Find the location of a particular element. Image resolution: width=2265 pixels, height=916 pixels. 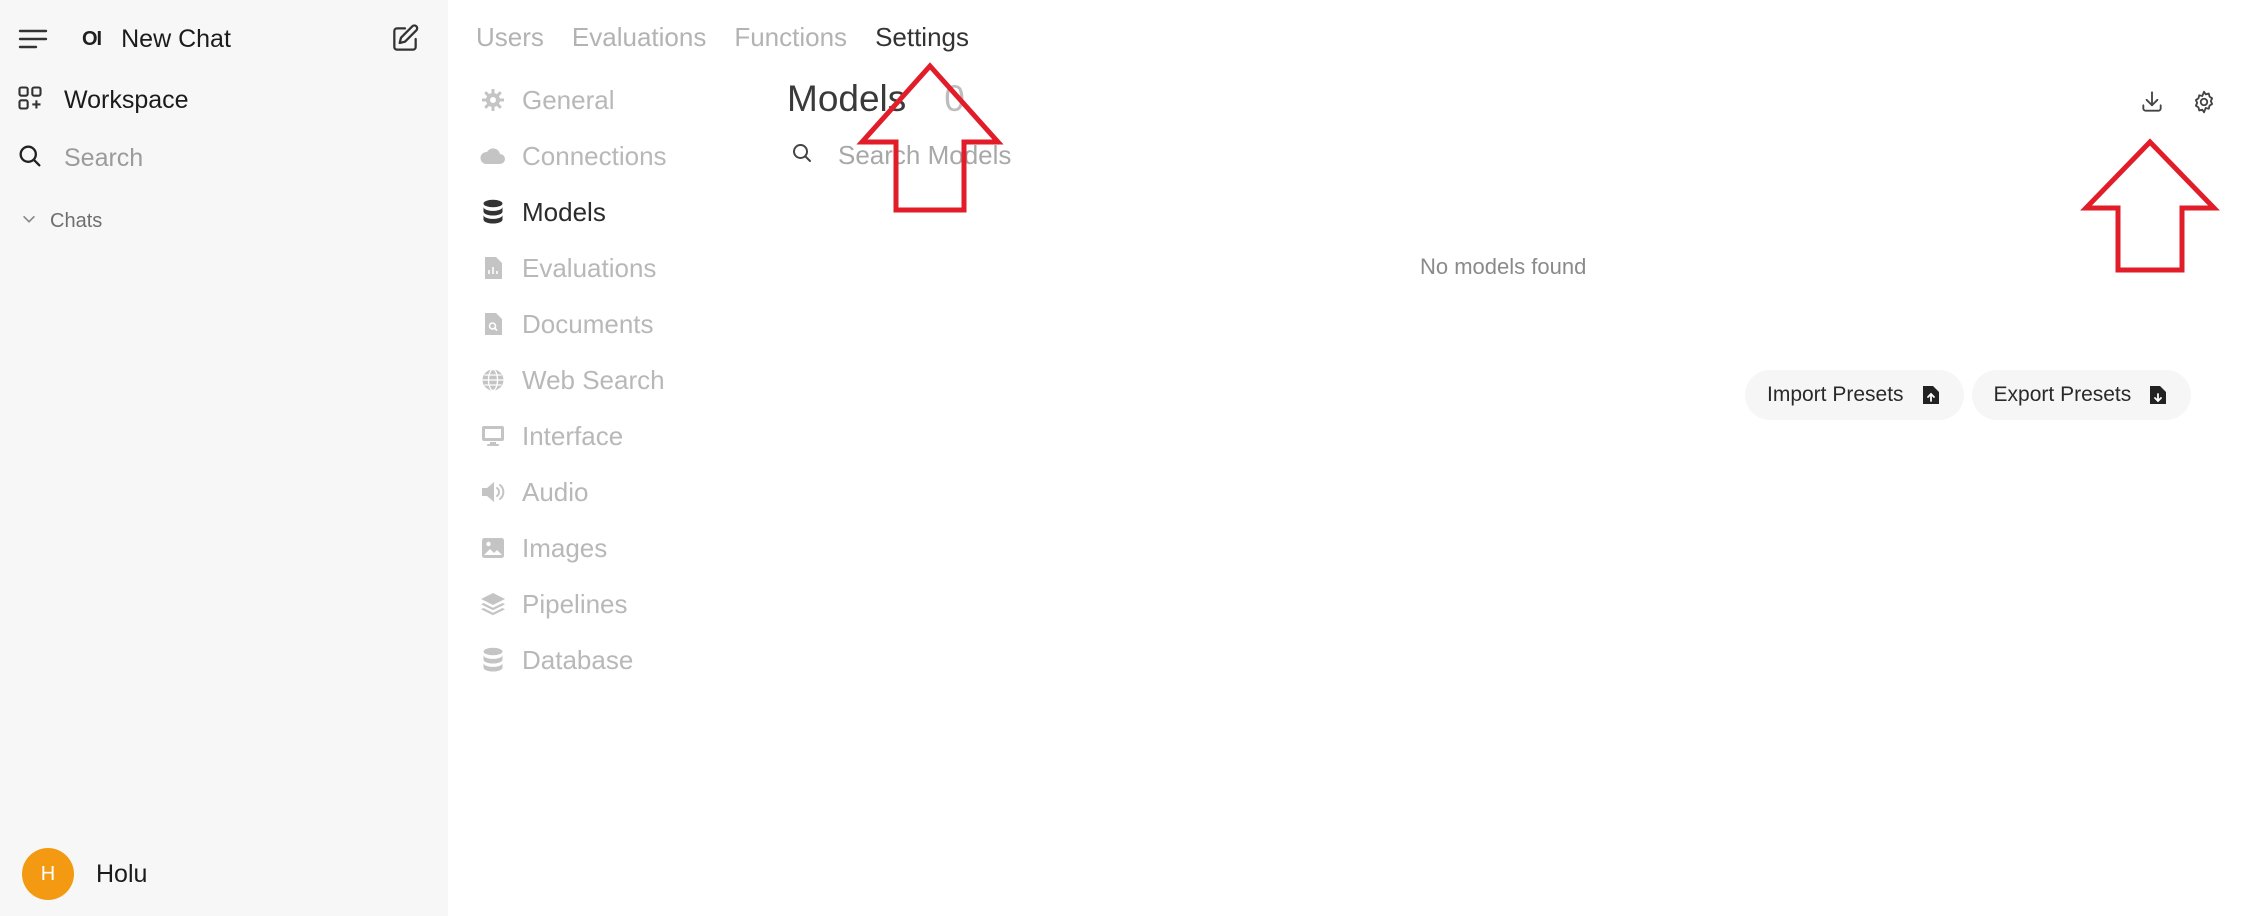

settings-nav-images: Images is located at coordinates (600, 548).